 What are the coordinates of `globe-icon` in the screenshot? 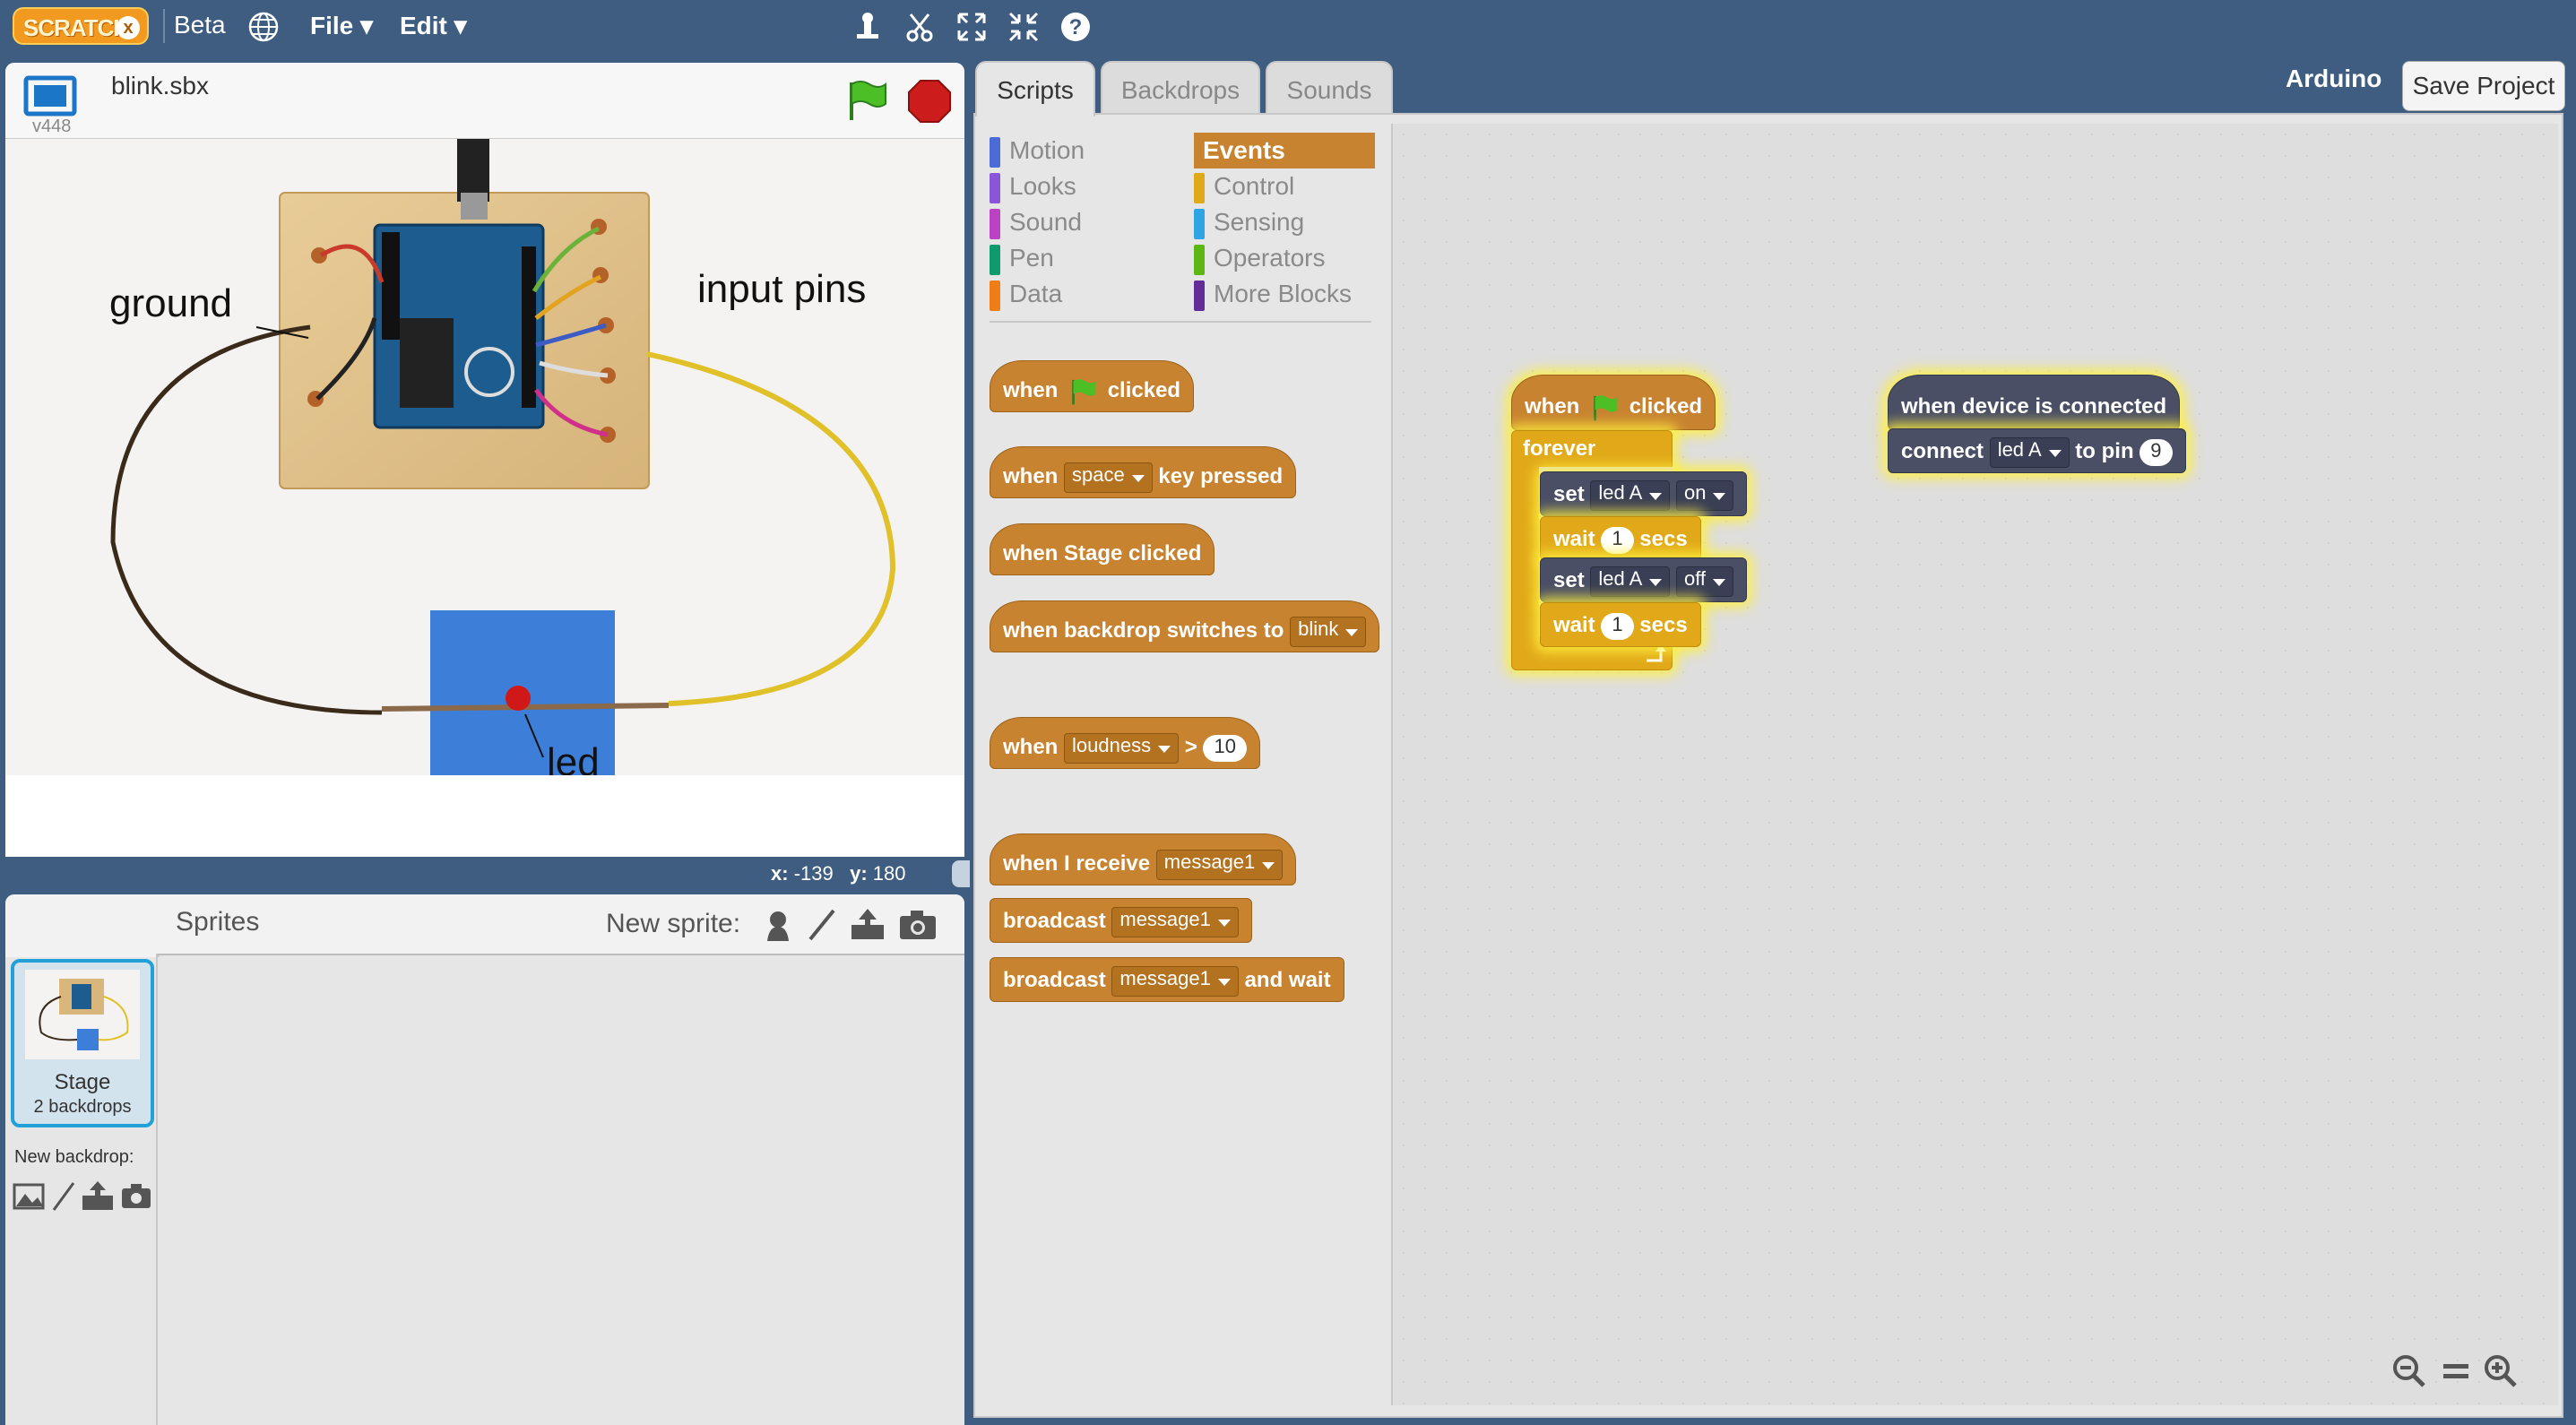 It's located at (263, 27).